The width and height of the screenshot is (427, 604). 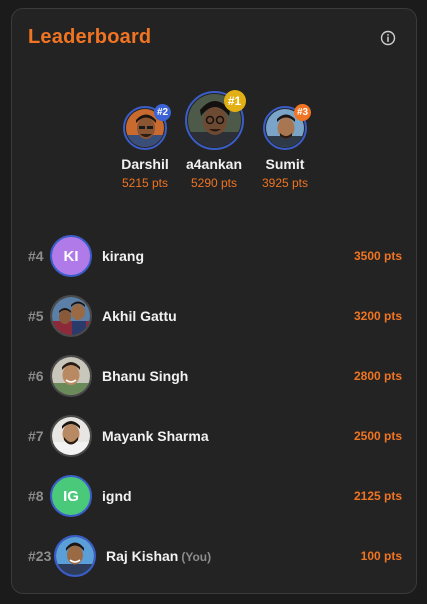 What do you see at coordinates (377, 436) in the screenshot?
I see `user-points: 2500 pts` at bounding box center [377, 436].